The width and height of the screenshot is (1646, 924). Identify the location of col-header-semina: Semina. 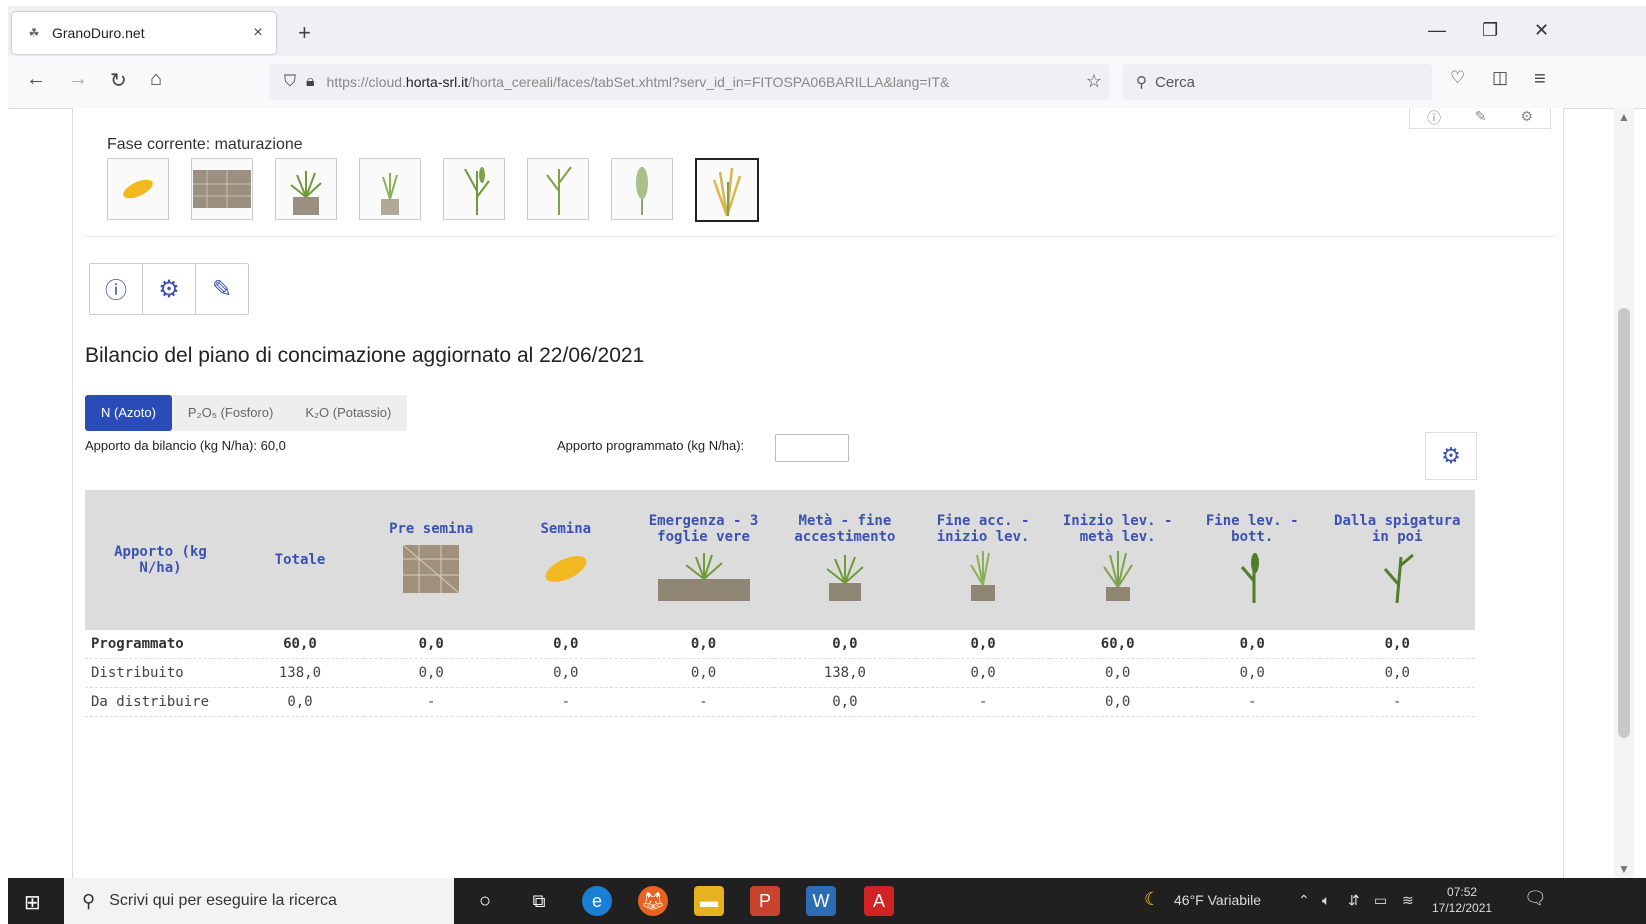
(566, 560).